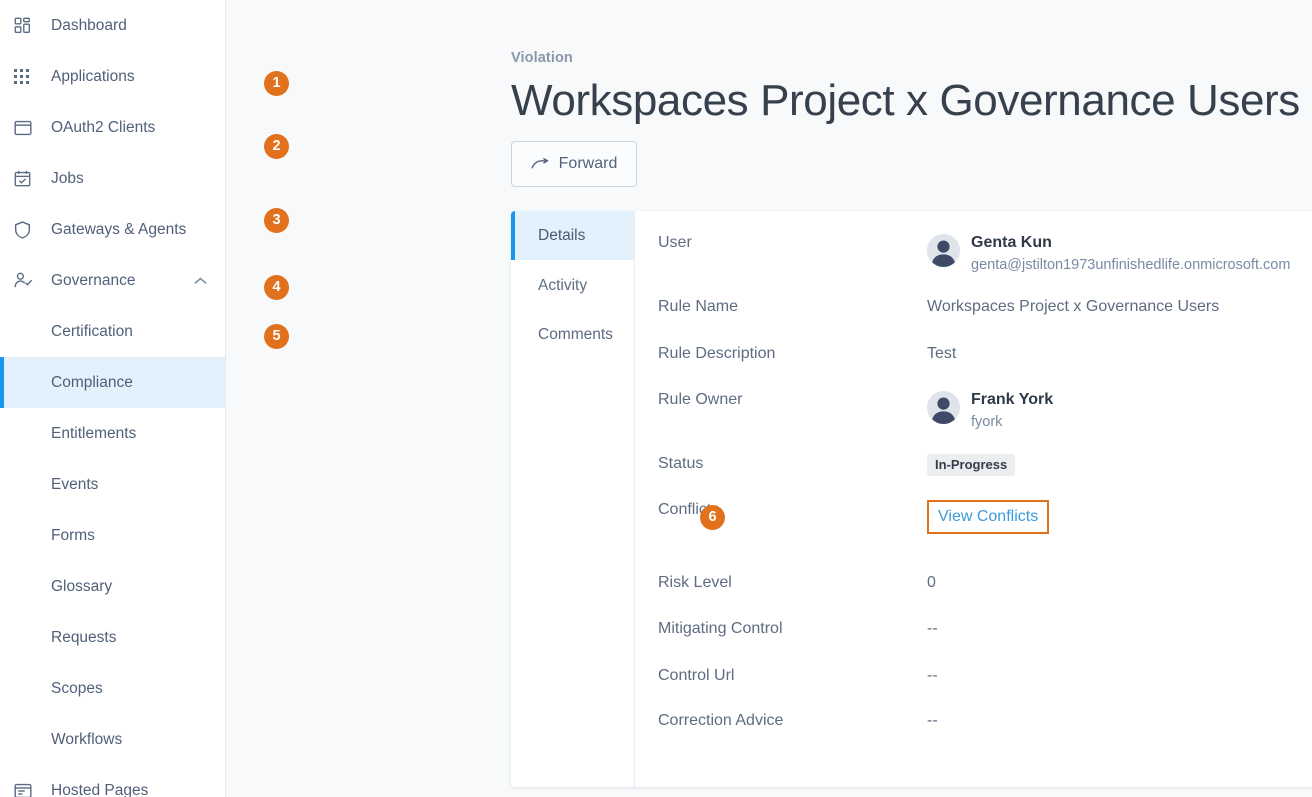 This screenshot has width=1312, height=797. I want to click on user-check-icon, so click(27, 281).